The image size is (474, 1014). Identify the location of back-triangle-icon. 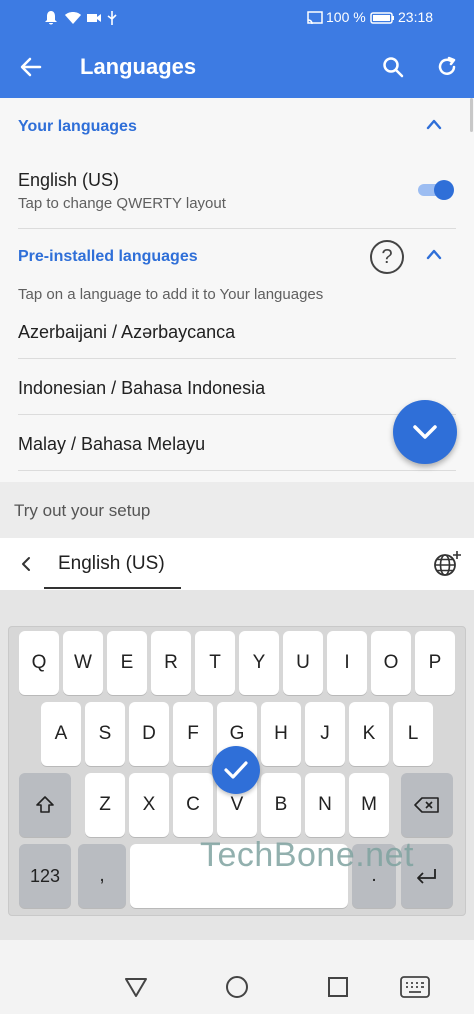
(136, 987).